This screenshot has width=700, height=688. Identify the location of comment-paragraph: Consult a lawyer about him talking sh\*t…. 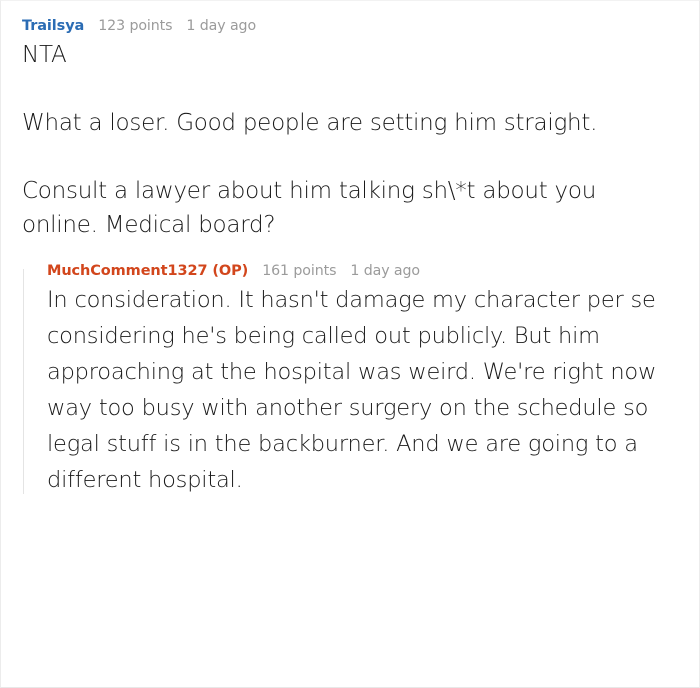
(309, 207).